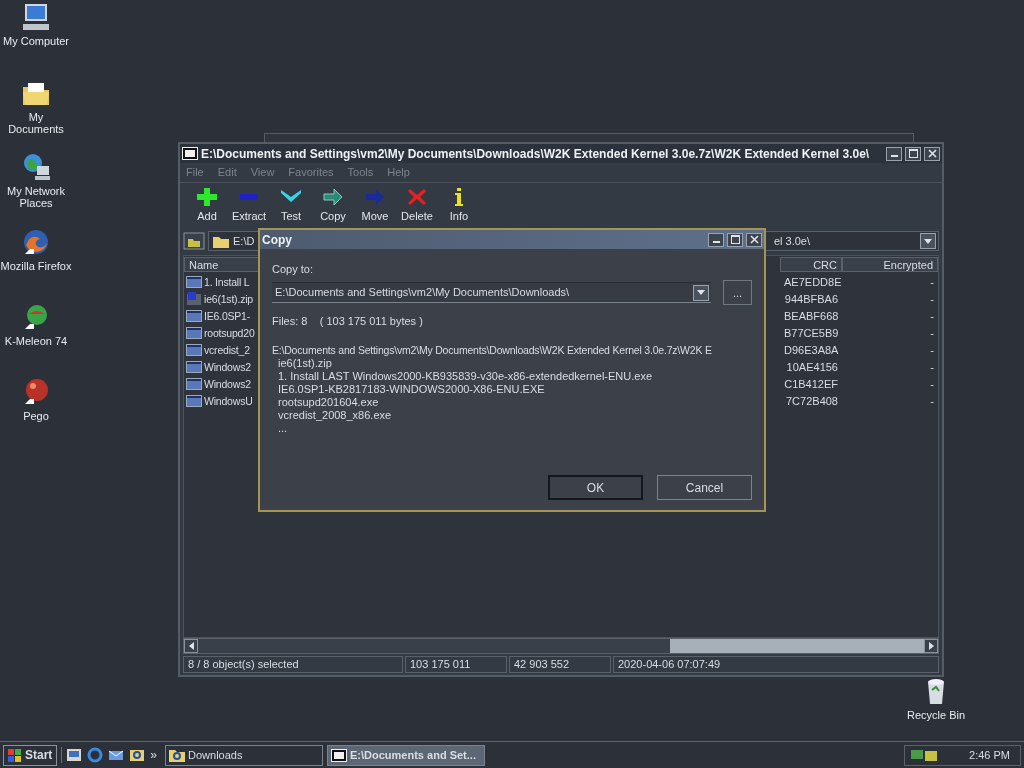 Image resolution: width=1024 pixels, height=768 pixels. Describe the element at coordinates (137, 755) in the screenshot. I see `search-icon` at that location.